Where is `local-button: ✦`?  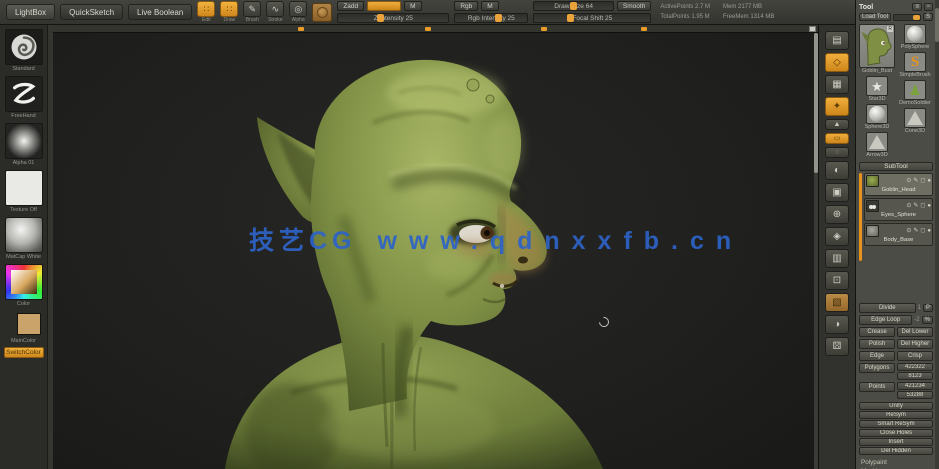
local-button: ✦ is located at coordinates (837, 106).